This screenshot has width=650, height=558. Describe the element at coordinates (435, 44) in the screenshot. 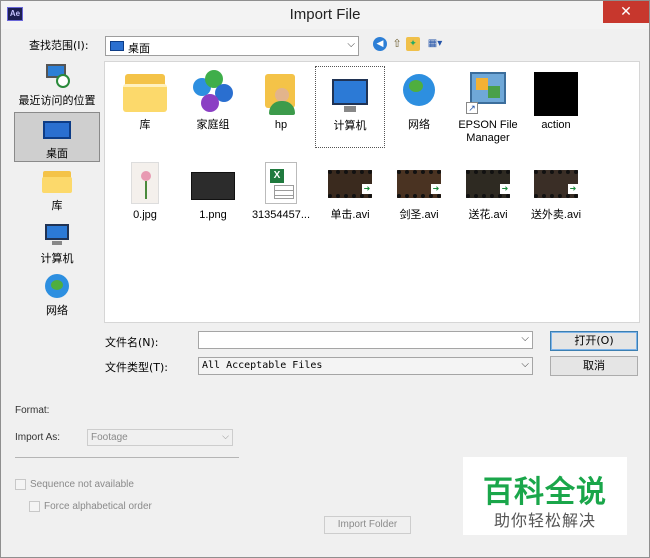

I see `view-menu-icon: ▦▾` at that location.